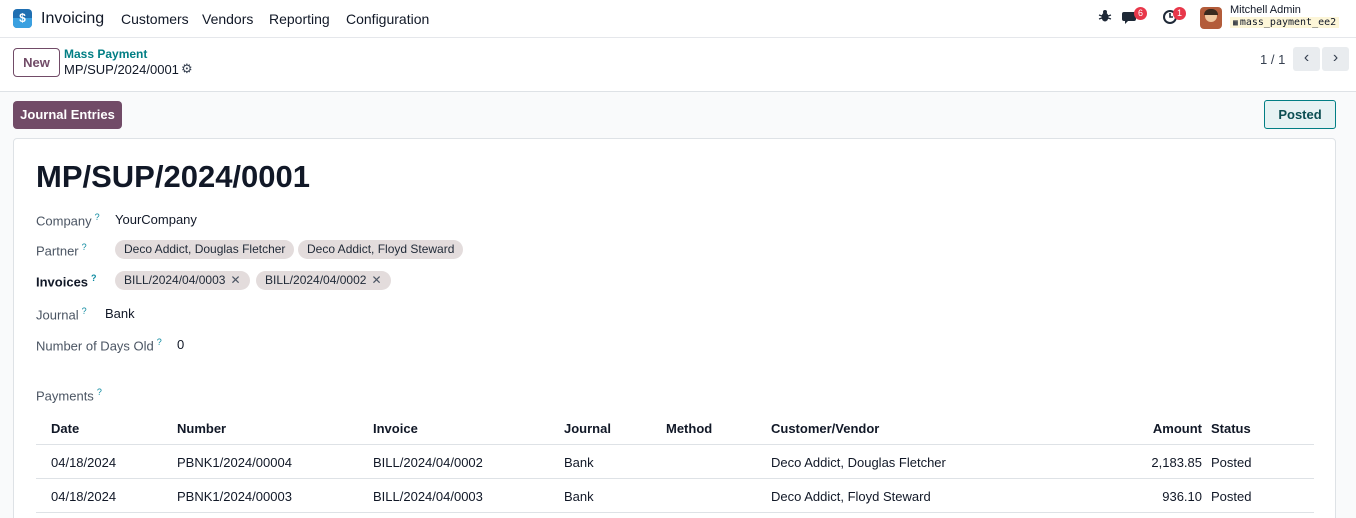 This screenshot has width=1356, height=518. I want to click on status-badge: Posted, so click(1300, 114).